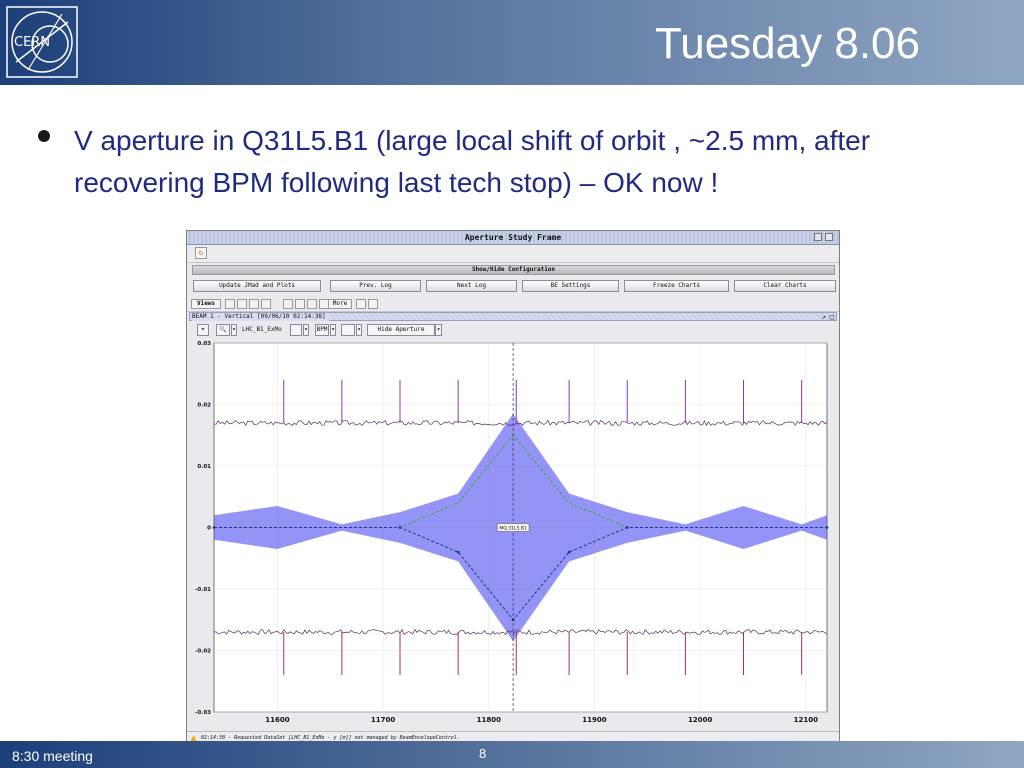 This screenshot has width=1024, height=768. I want to click on be-settings-button: BE Settings, so click(570, 286).